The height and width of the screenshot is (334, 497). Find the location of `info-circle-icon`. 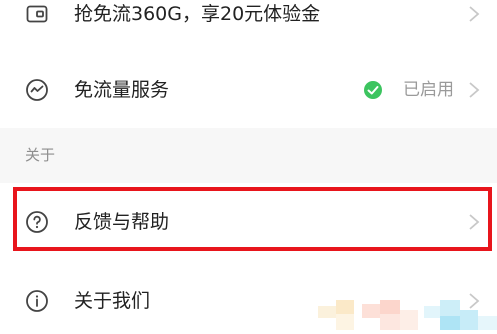

info-circle-icon is located at coordinates (37, 301).